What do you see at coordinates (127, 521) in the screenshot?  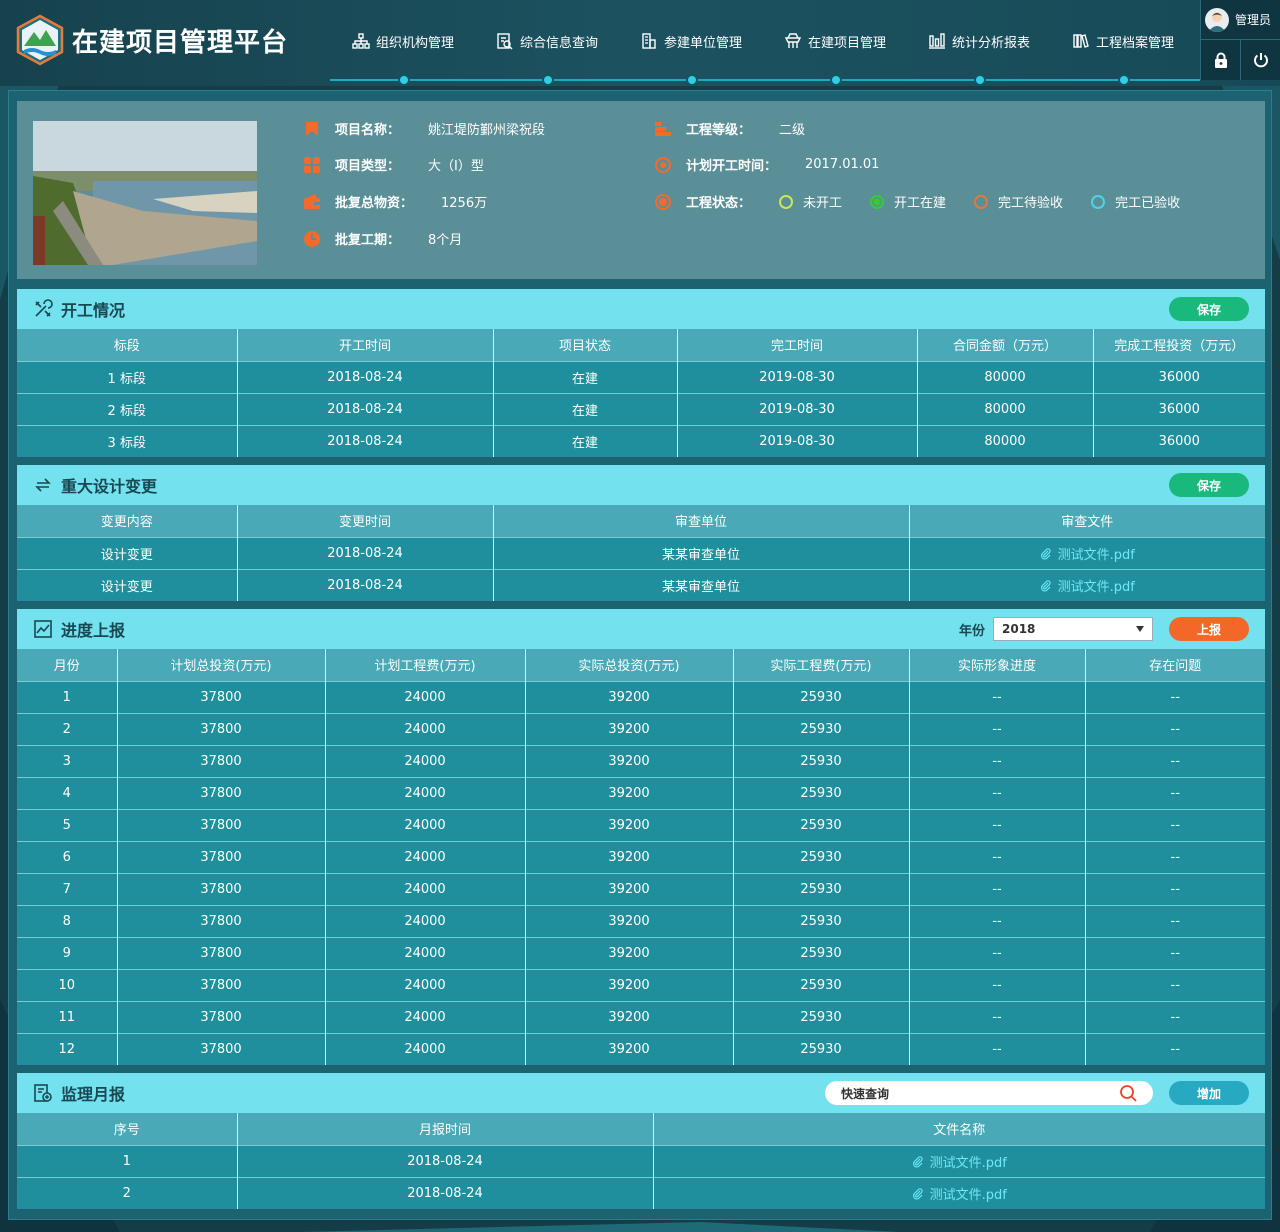 I see `column-header: 变更内容` at bounding box center [127, 521].